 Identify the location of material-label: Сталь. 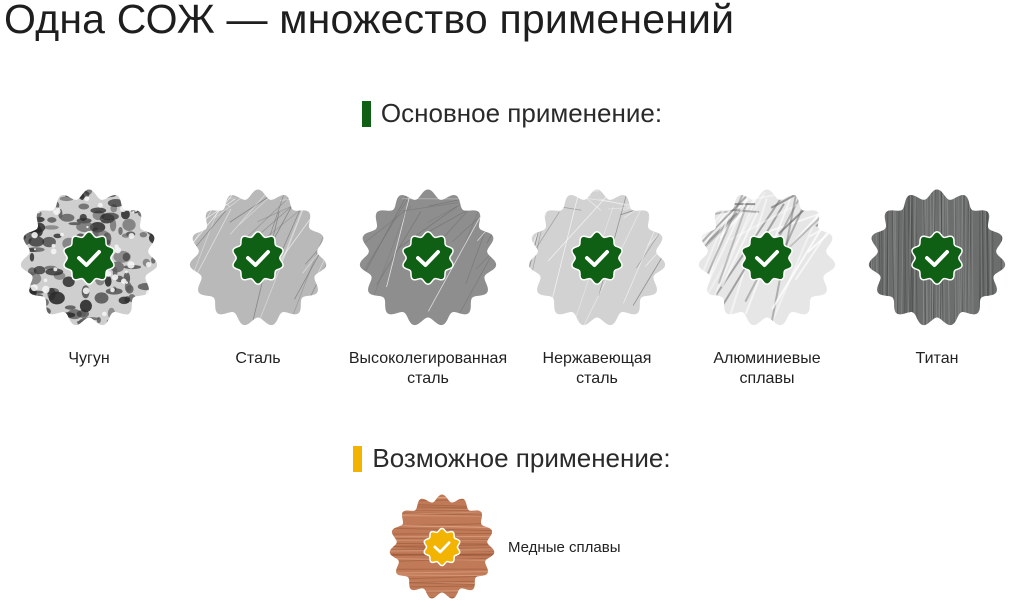
(258, 359).